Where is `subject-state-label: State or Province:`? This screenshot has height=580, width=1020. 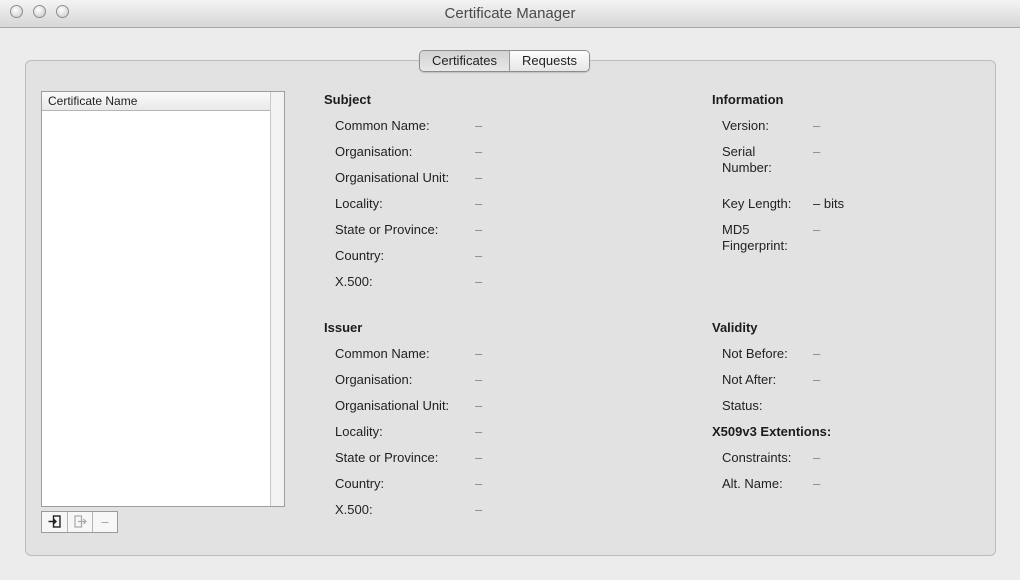 subject-state-label: State or Province: is located at coordinates (387, 229).